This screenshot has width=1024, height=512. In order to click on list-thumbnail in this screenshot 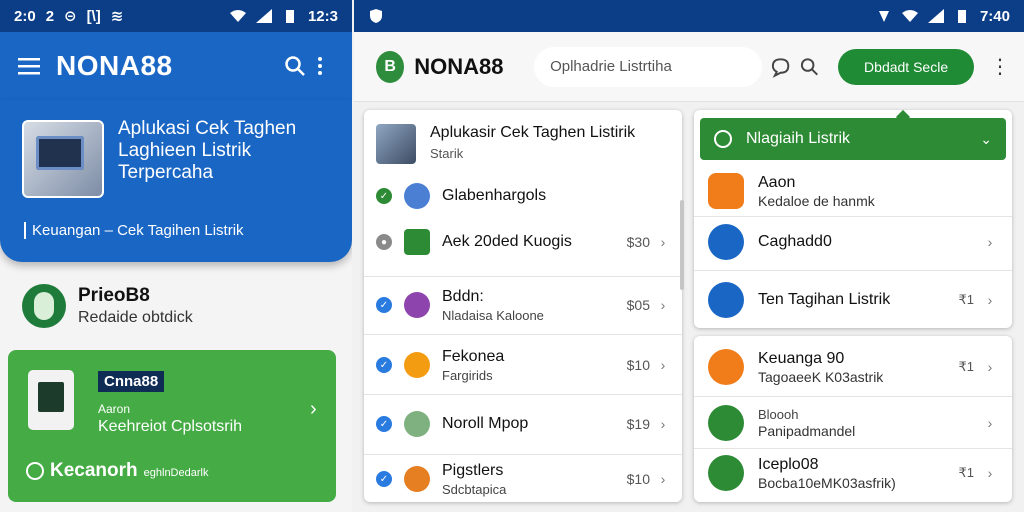, I will do `click(396, 144)`.